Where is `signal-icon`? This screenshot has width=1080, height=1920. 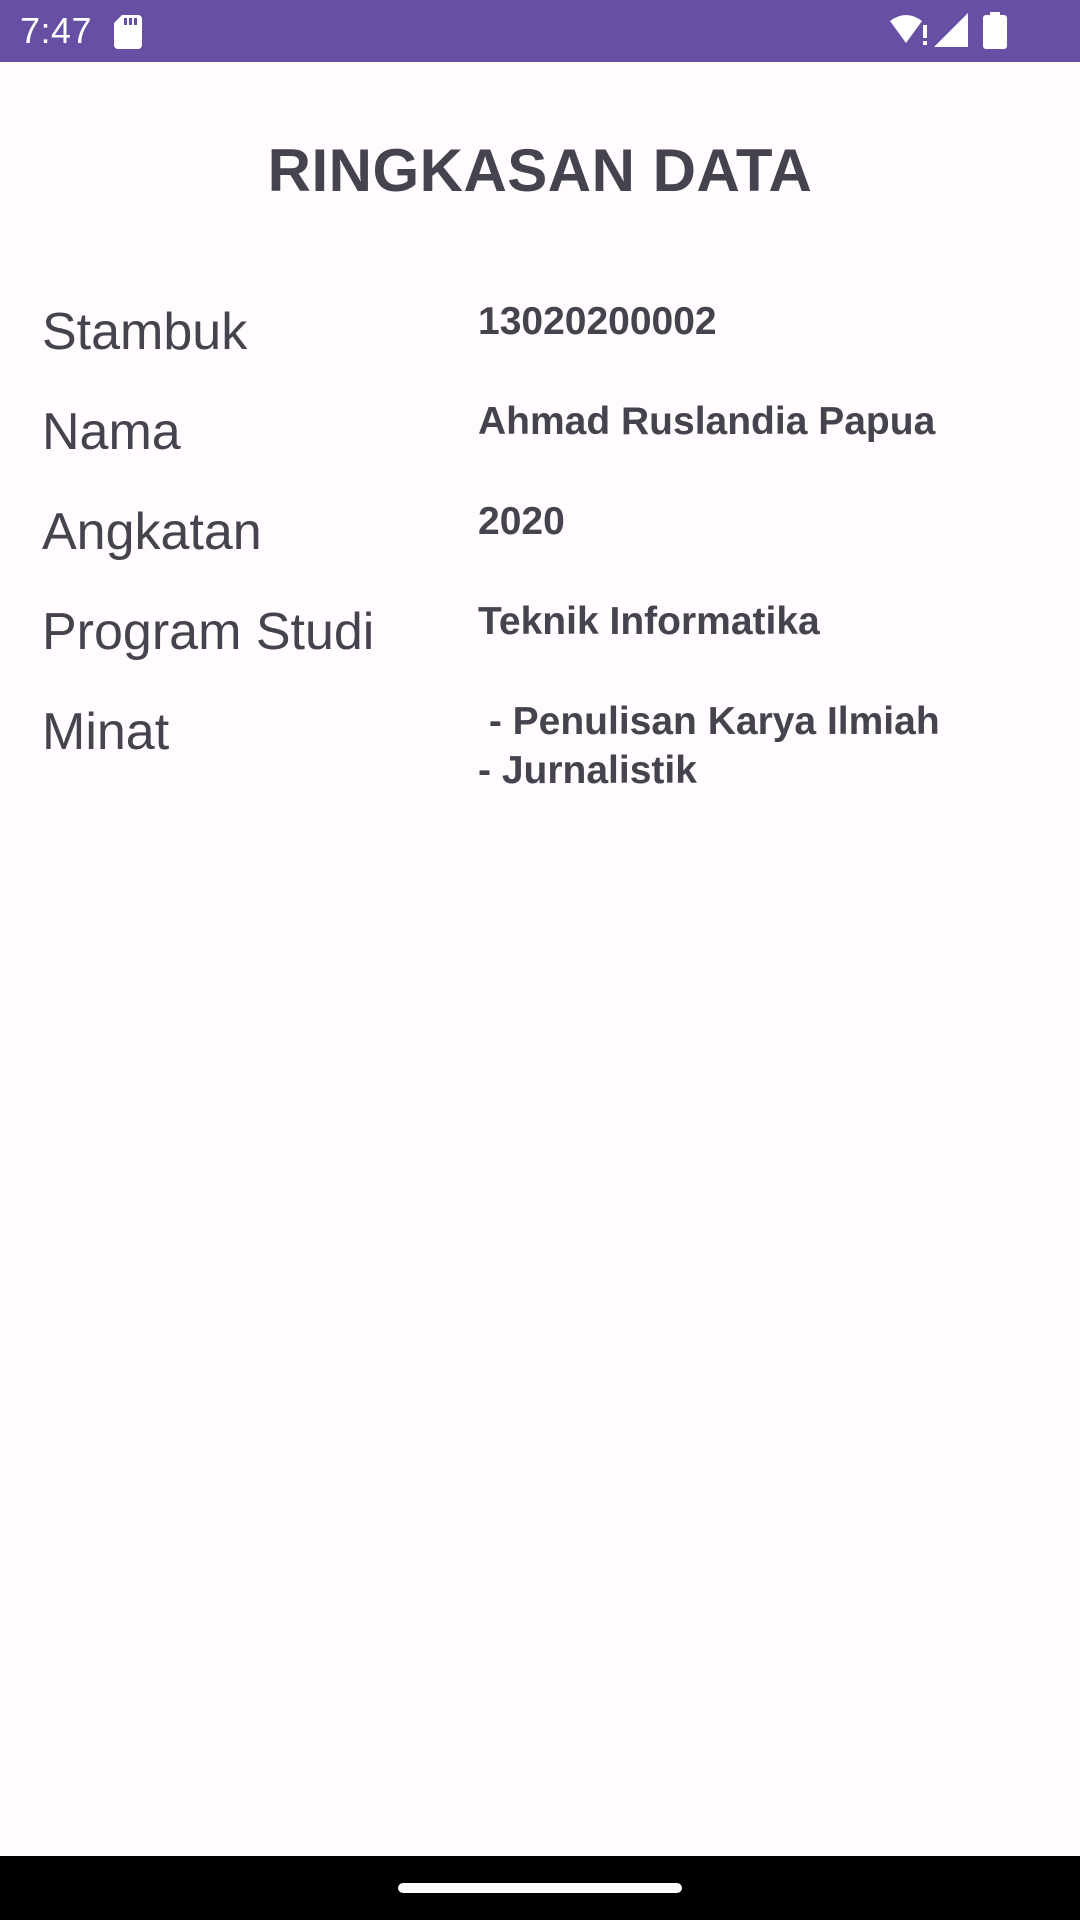 signal-icon is located at coordinates (951, 30).